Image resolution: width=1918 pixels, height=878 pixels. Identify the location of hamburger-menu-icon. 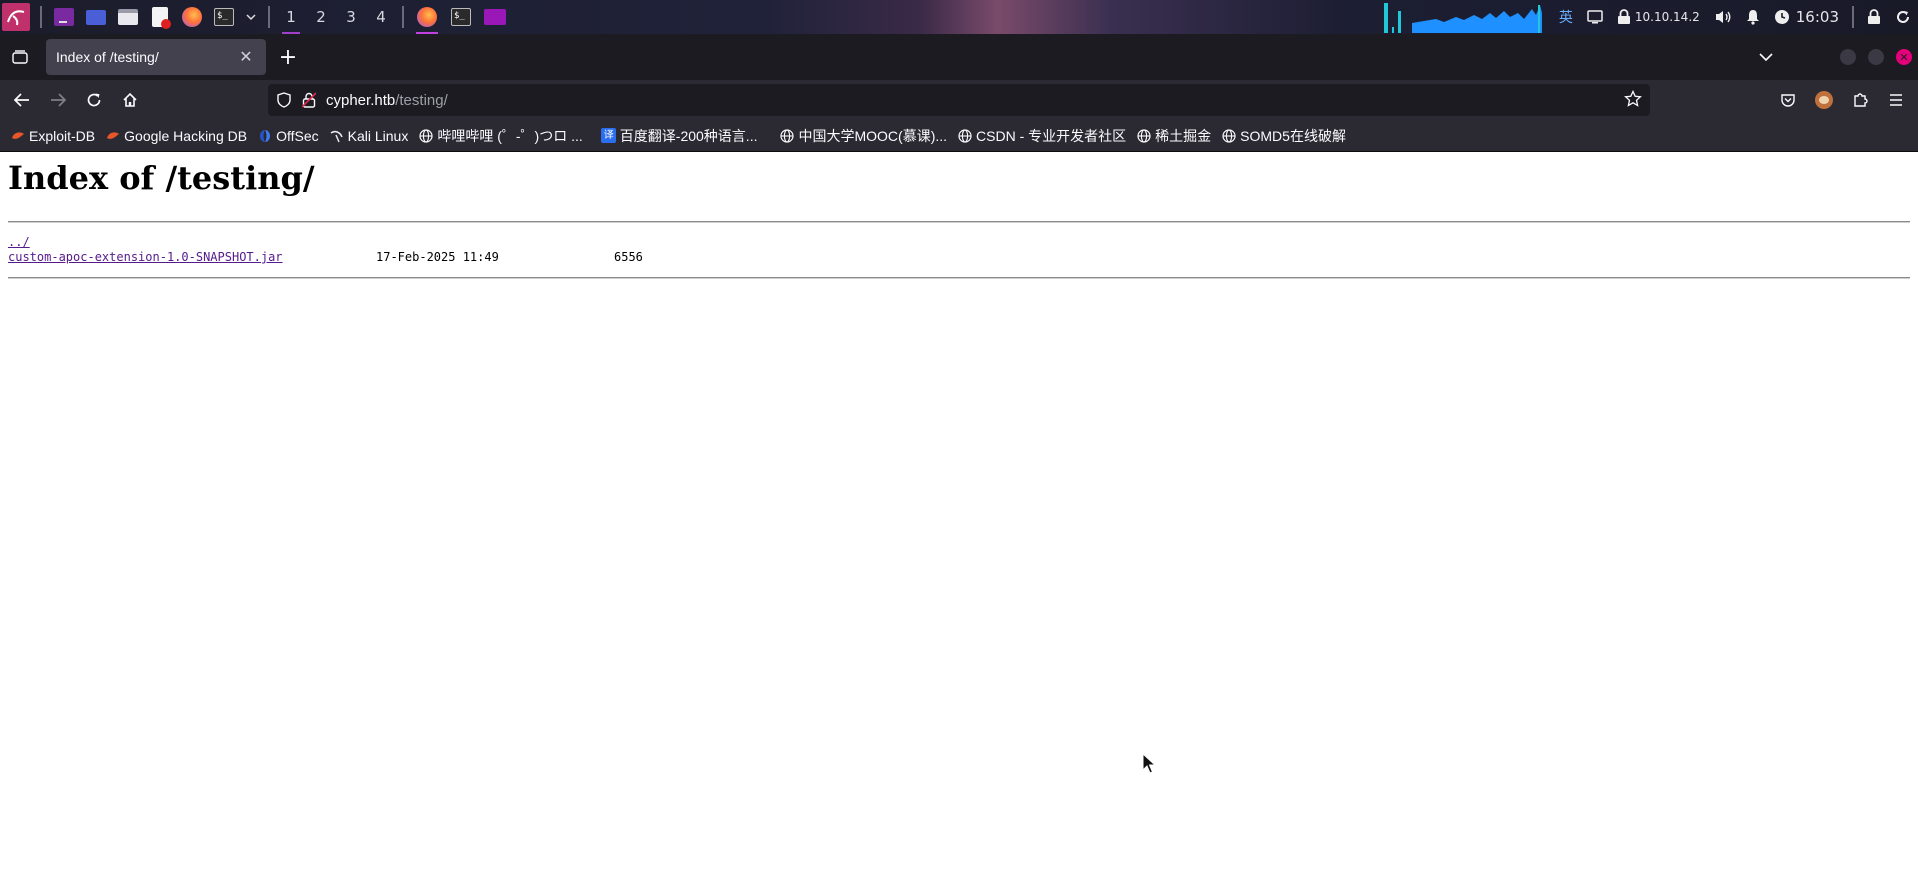
(1896, 100).